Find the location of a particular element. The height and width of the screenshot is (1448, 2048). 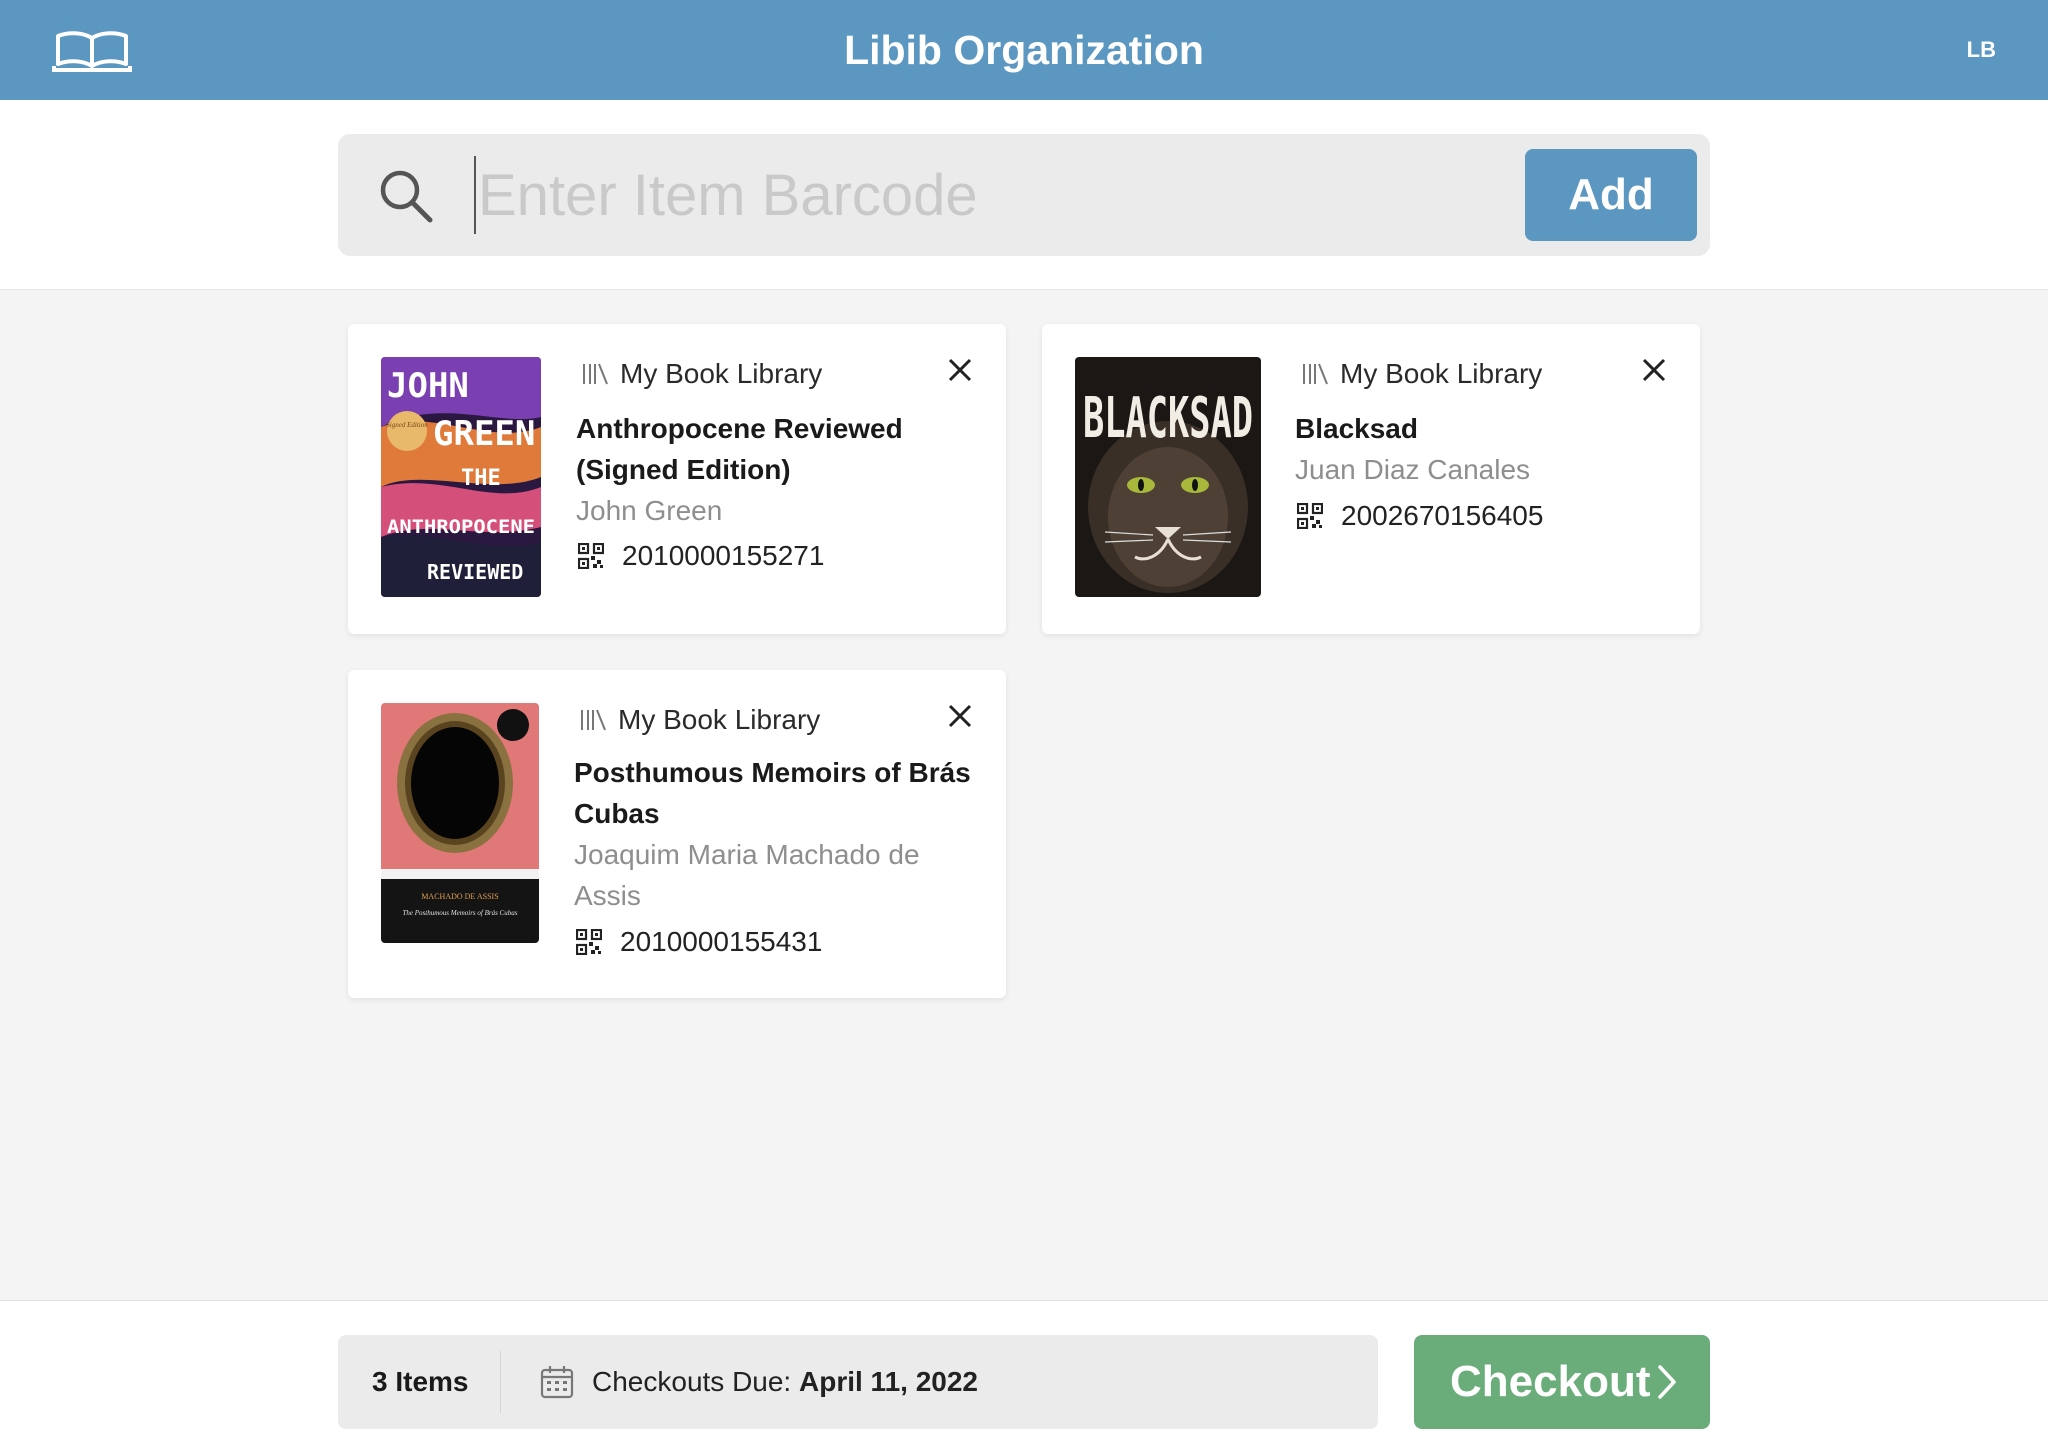

item-author-line: Joaquim Maria Machado de is located at coordinates (747, 854).